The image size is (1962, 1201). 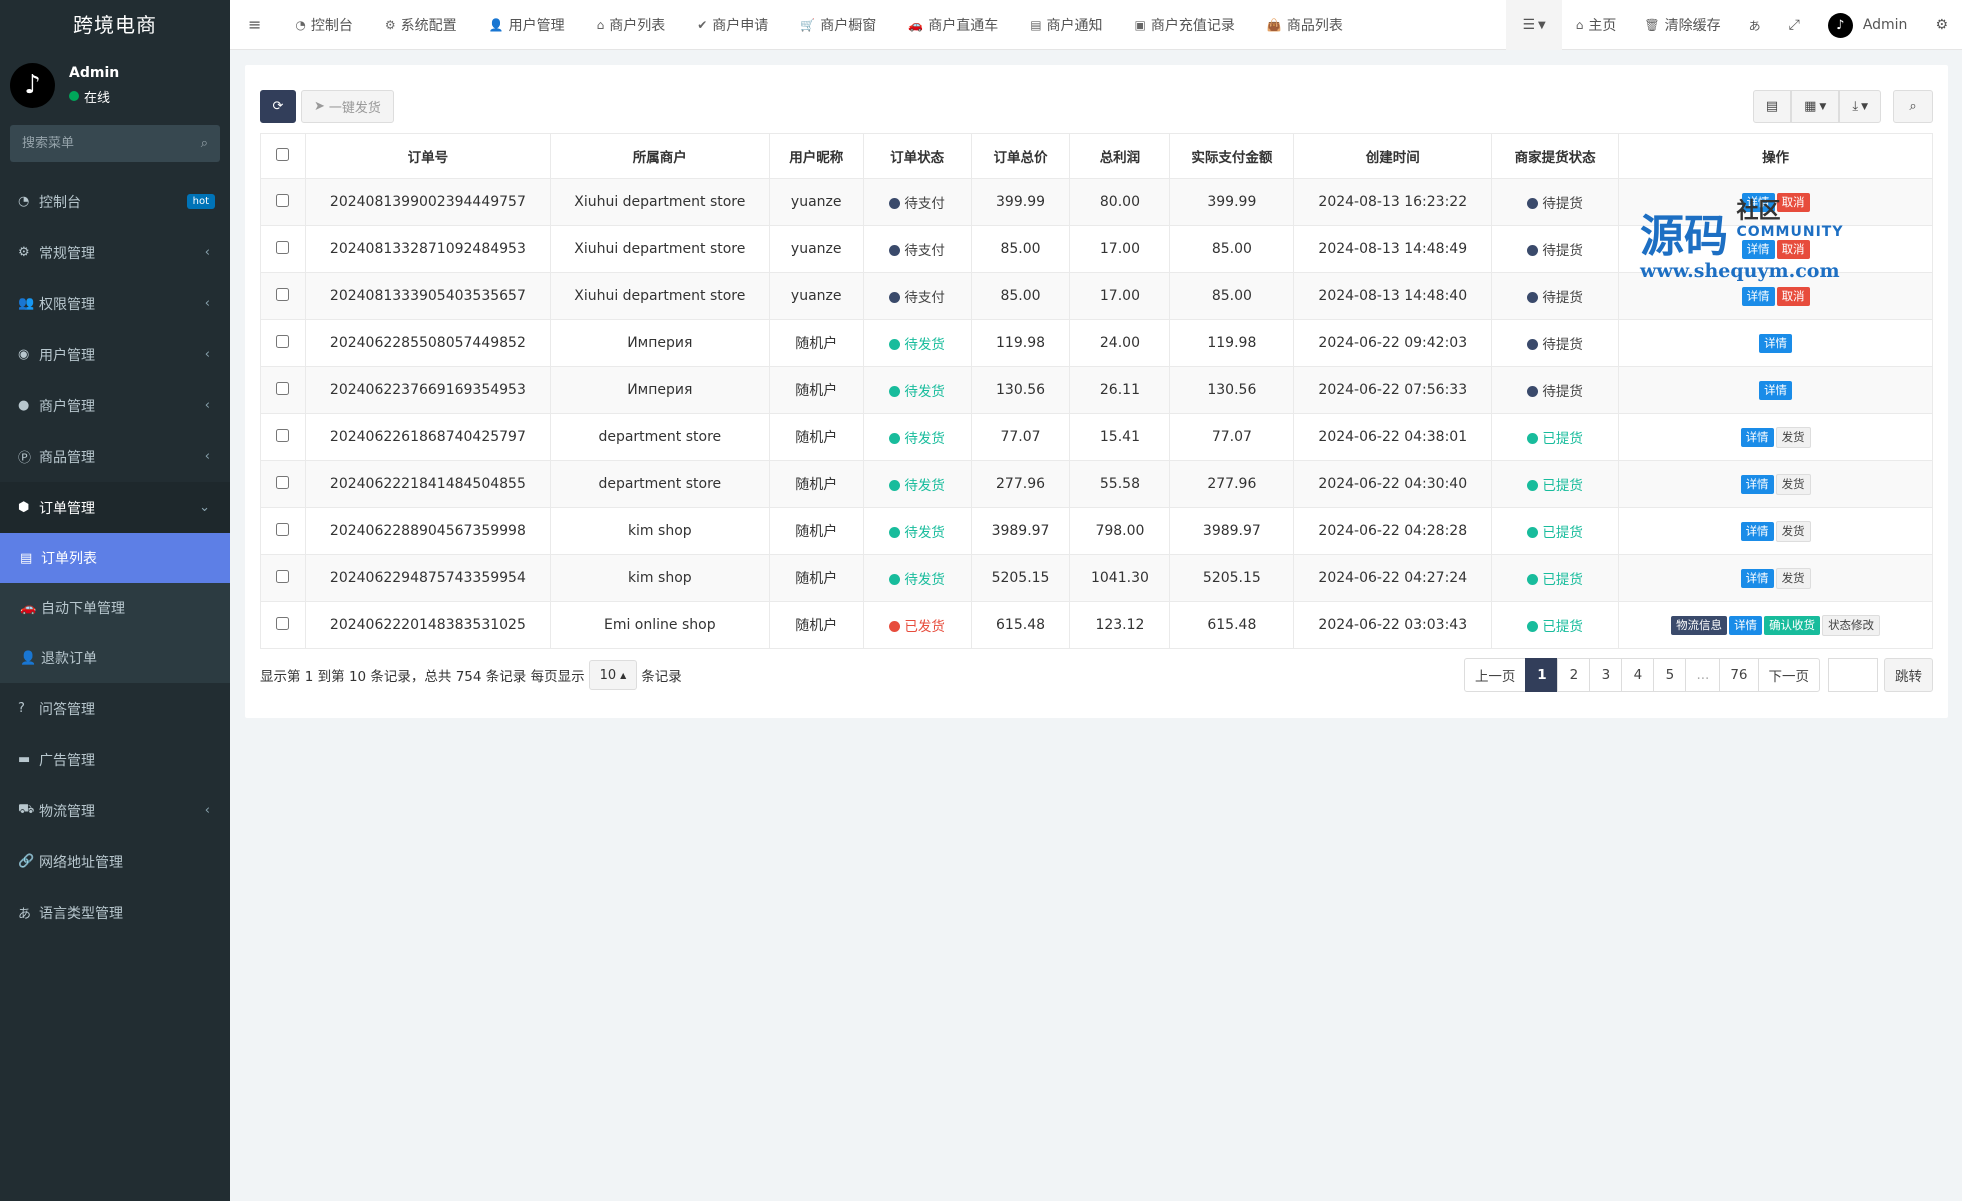 I want to click on modify-button: 状态修改, so click(x=1851, y=625).